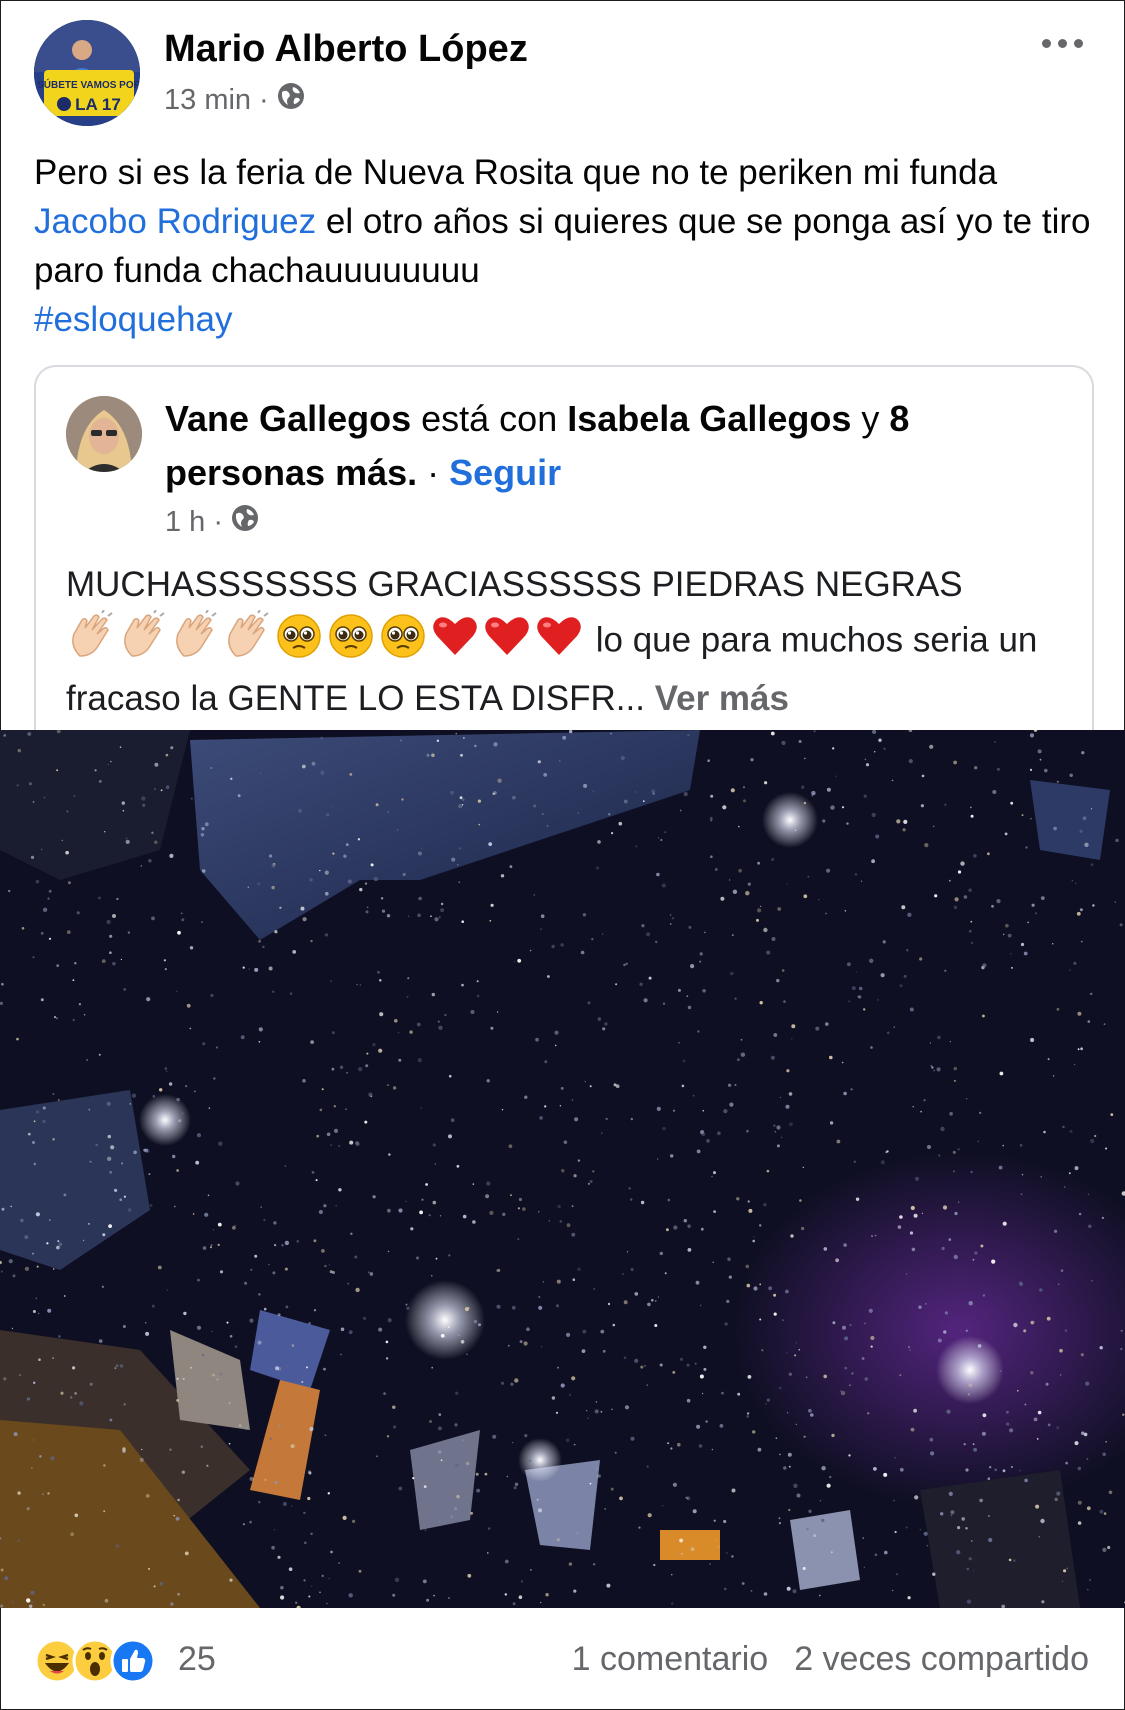 This screenshot has height=1710, width=1125. What do you see at coordinates (175, 221) in the screenshot?
I see `mention-link: Jacobo Rodriguez` at bounding box center [175, 221].